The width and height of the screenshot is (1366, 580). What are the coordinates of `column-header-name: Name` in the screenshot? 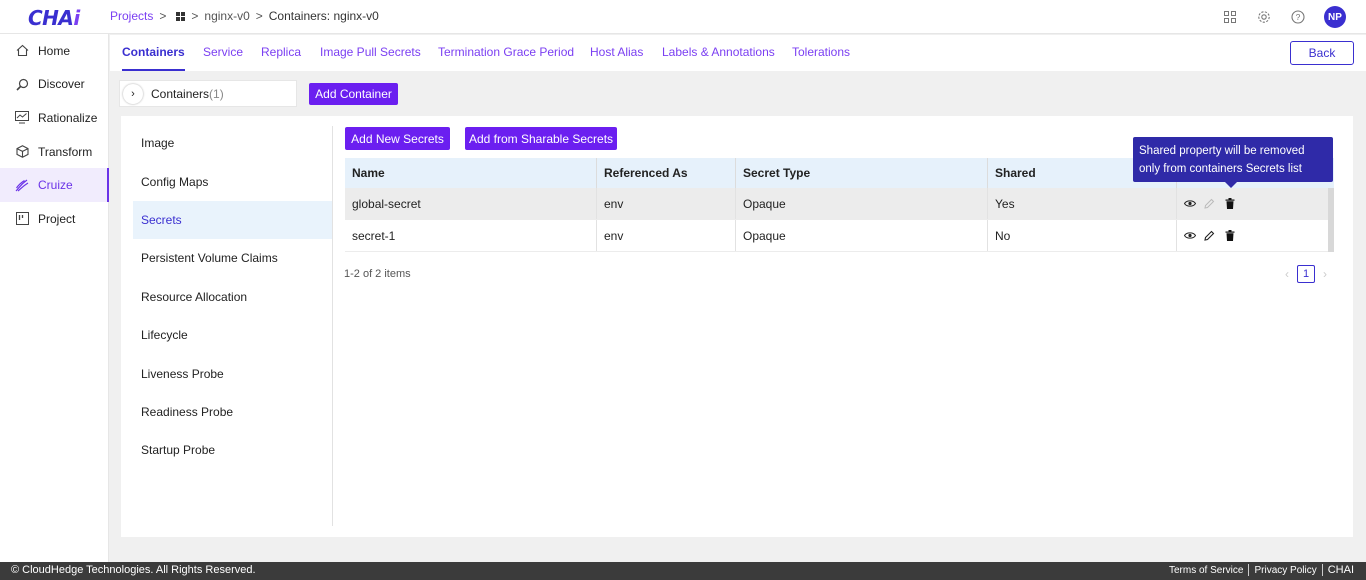 It's located at (471, 173).